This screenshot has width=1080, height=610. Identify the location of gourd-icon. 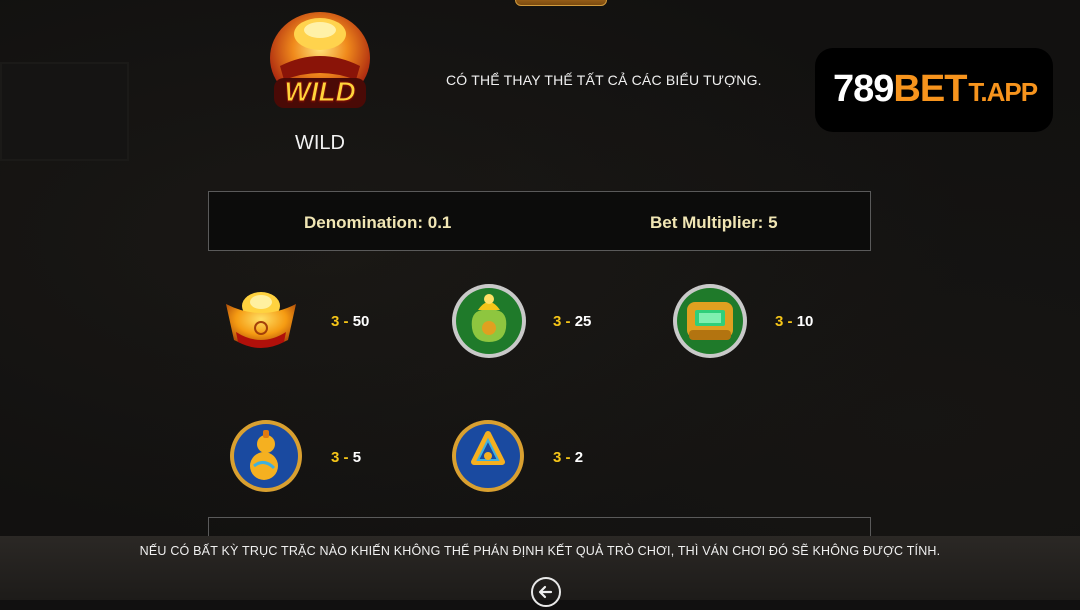
(267, 457).